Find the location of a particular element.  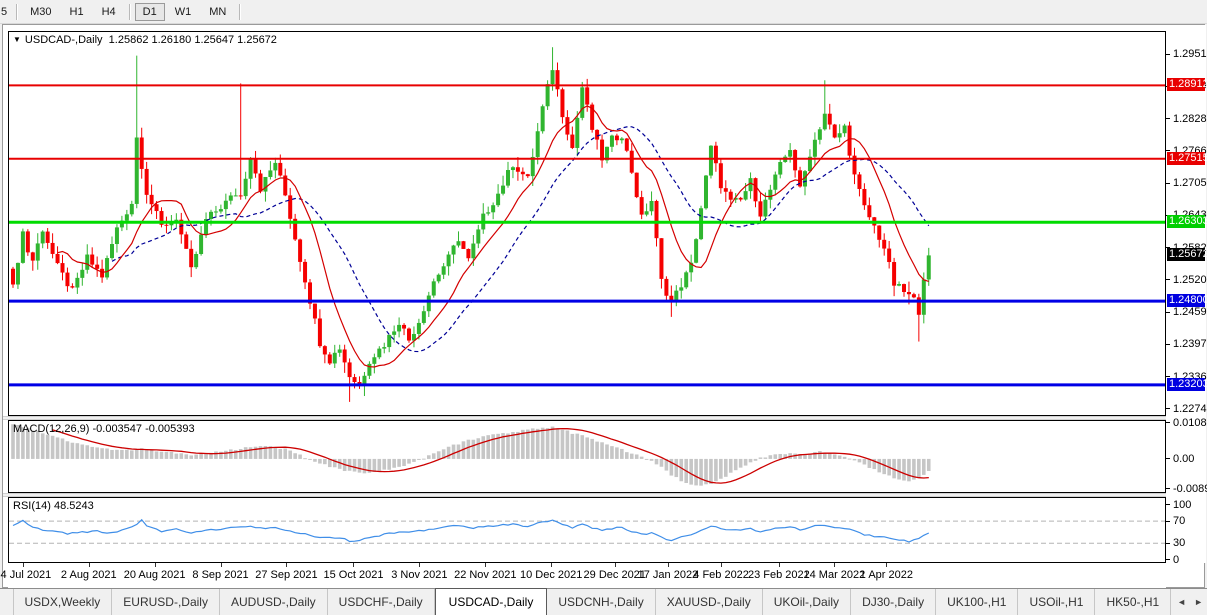

macd-chart is located at coordinates (587, 456).